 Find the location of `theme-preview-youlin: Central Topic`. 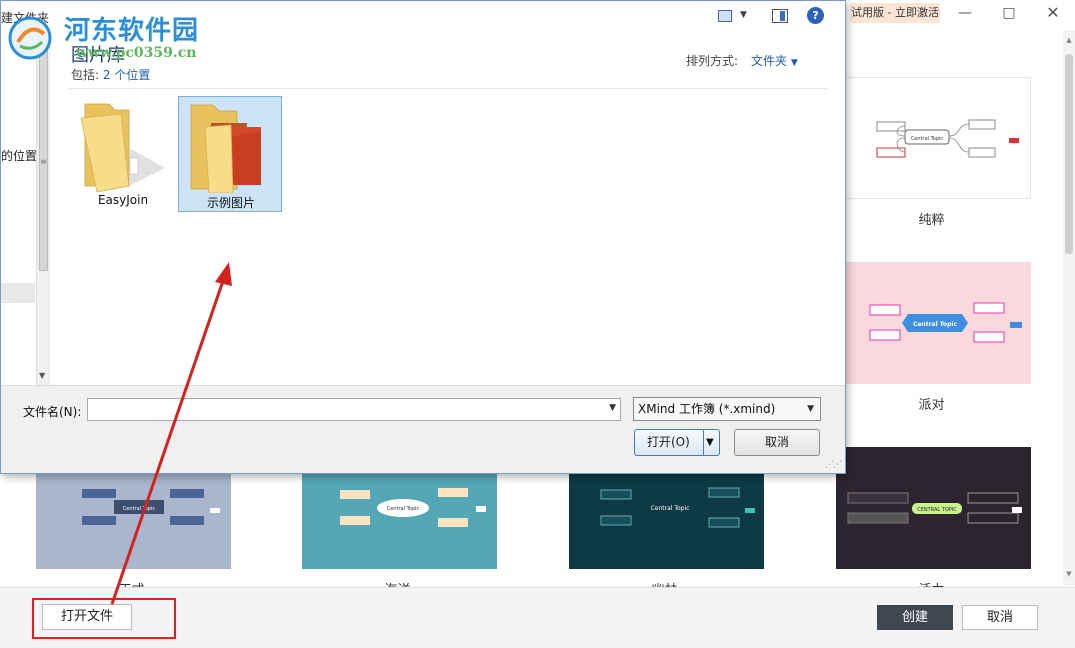

theme-preview-youlin: Central Topic is located at coordinates (677, 507).